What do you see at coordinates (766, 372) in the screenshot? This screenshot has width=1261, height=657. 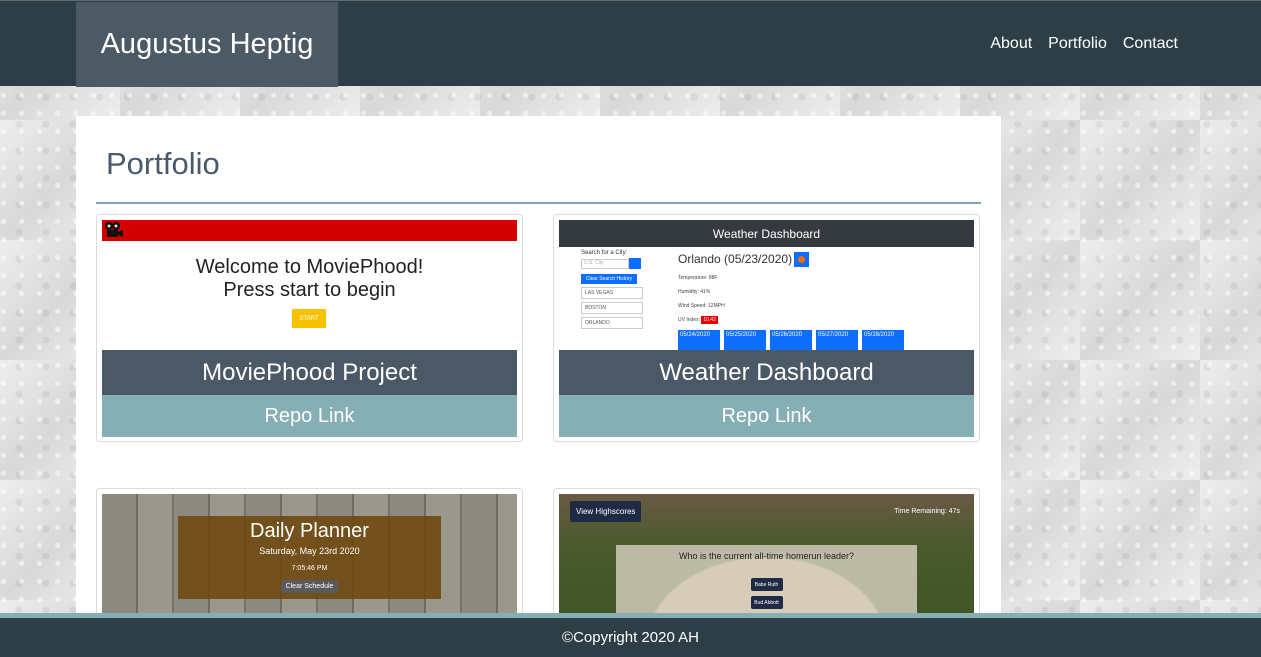 I see `project-title: Weather Dashboard` at bounding box center [766, 372].